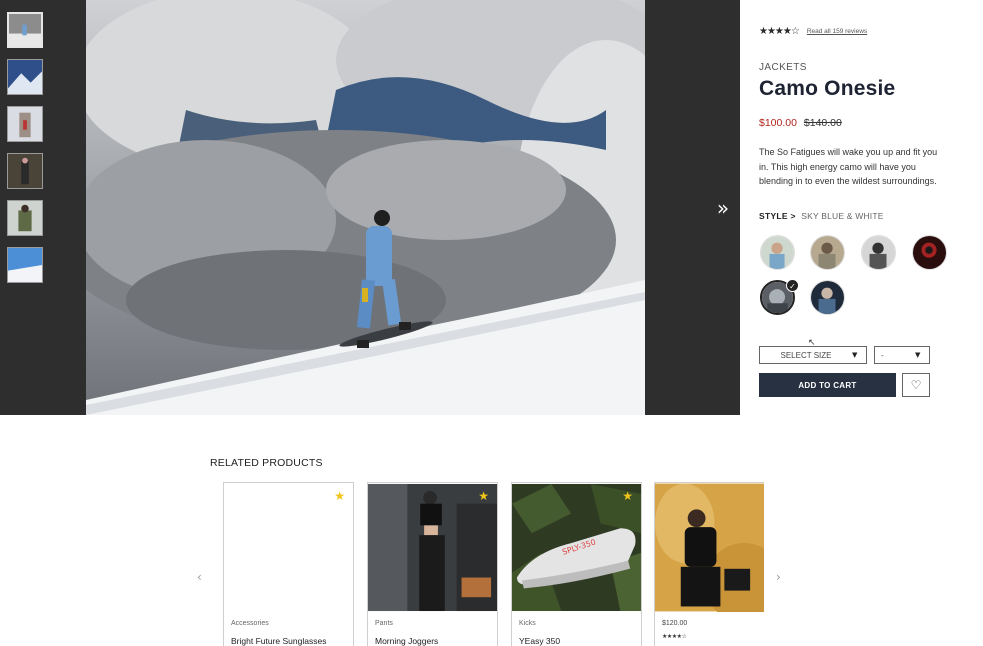 The height and width of the screenshot is (646, 983). What do you see at coordinates (384, 623) in the screenshot?
I see `product-card-category: Pants` at bounding box center [384, 623].